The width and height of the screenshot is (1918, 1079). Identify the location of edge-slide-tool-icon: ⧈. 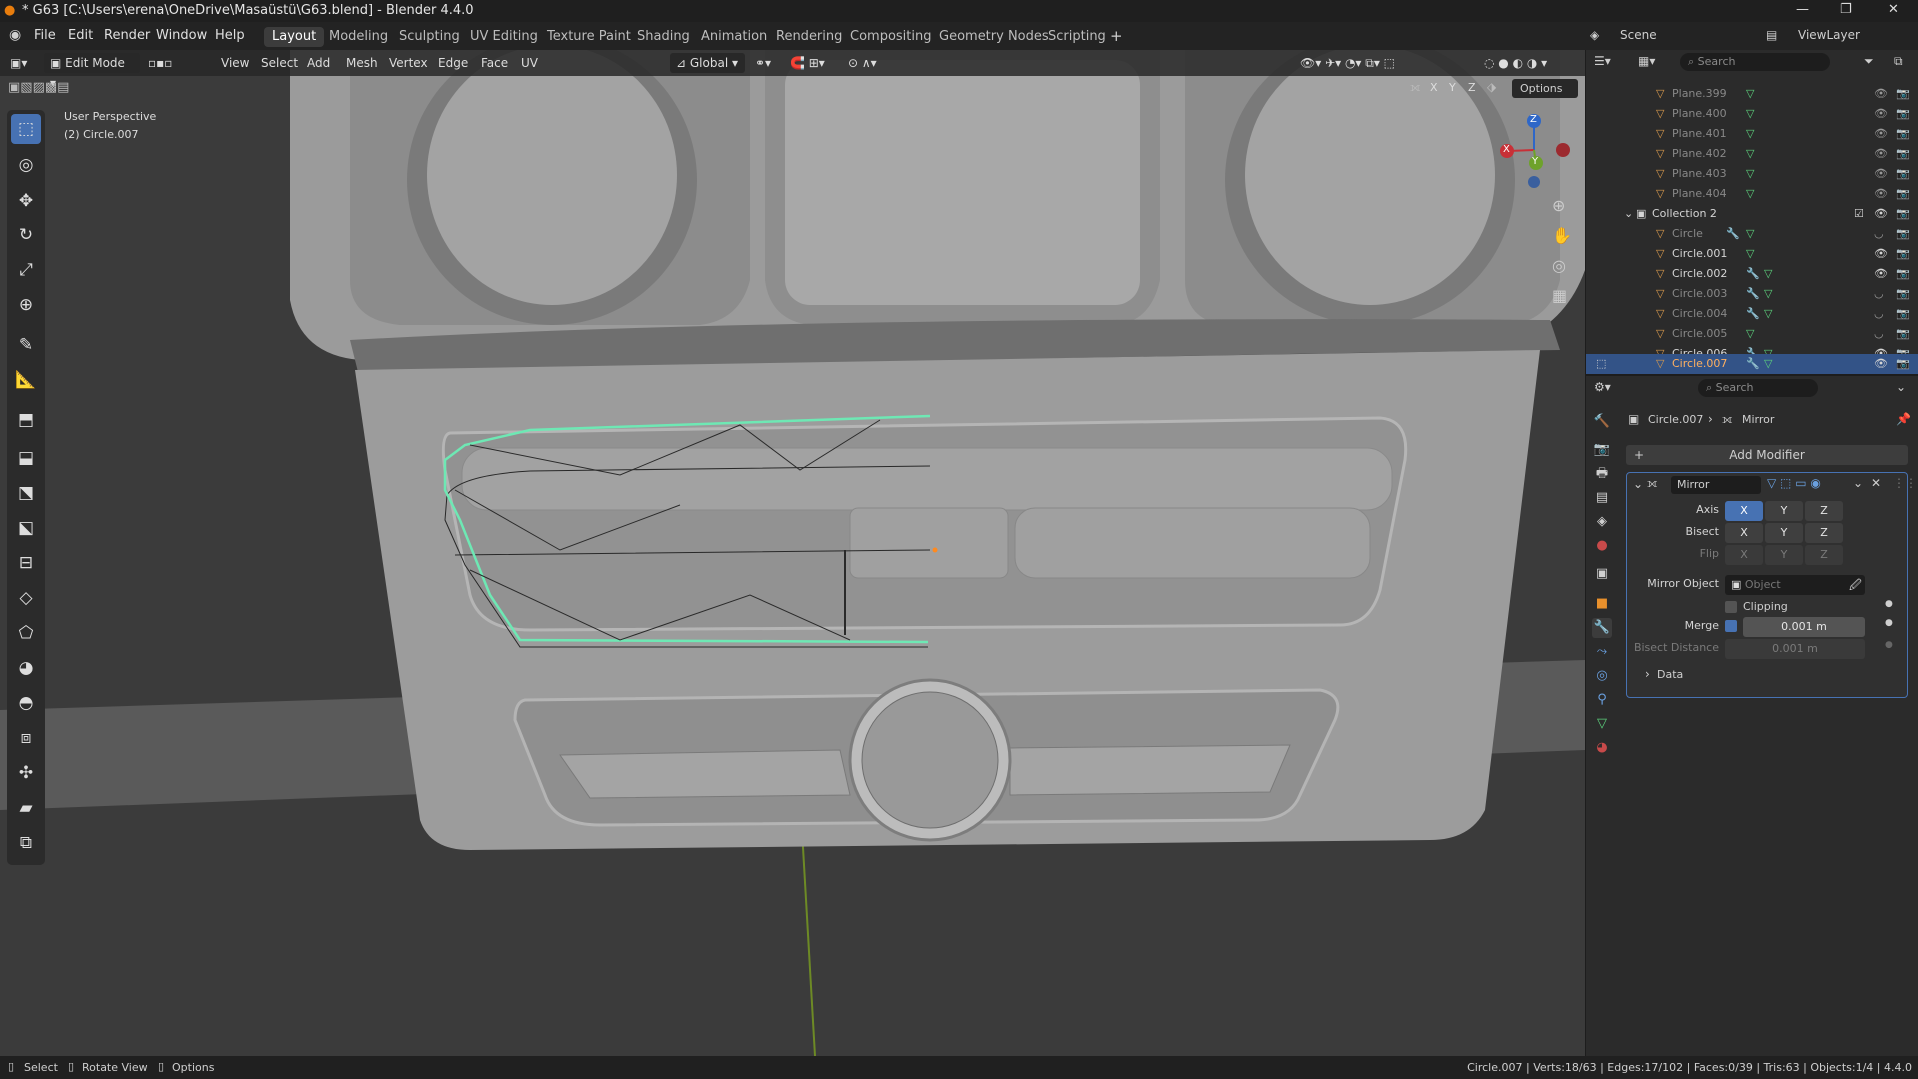
(26, 738).